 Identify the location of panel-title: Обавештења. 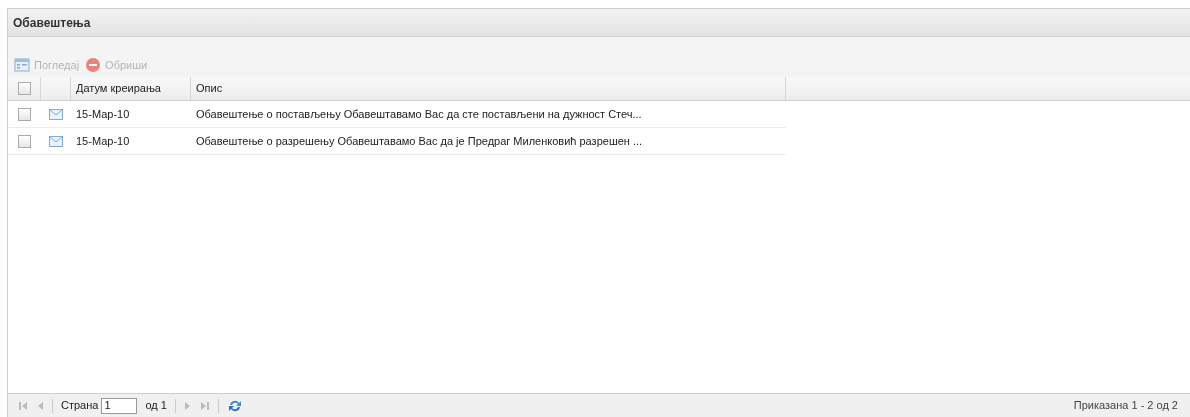
(52, 23).